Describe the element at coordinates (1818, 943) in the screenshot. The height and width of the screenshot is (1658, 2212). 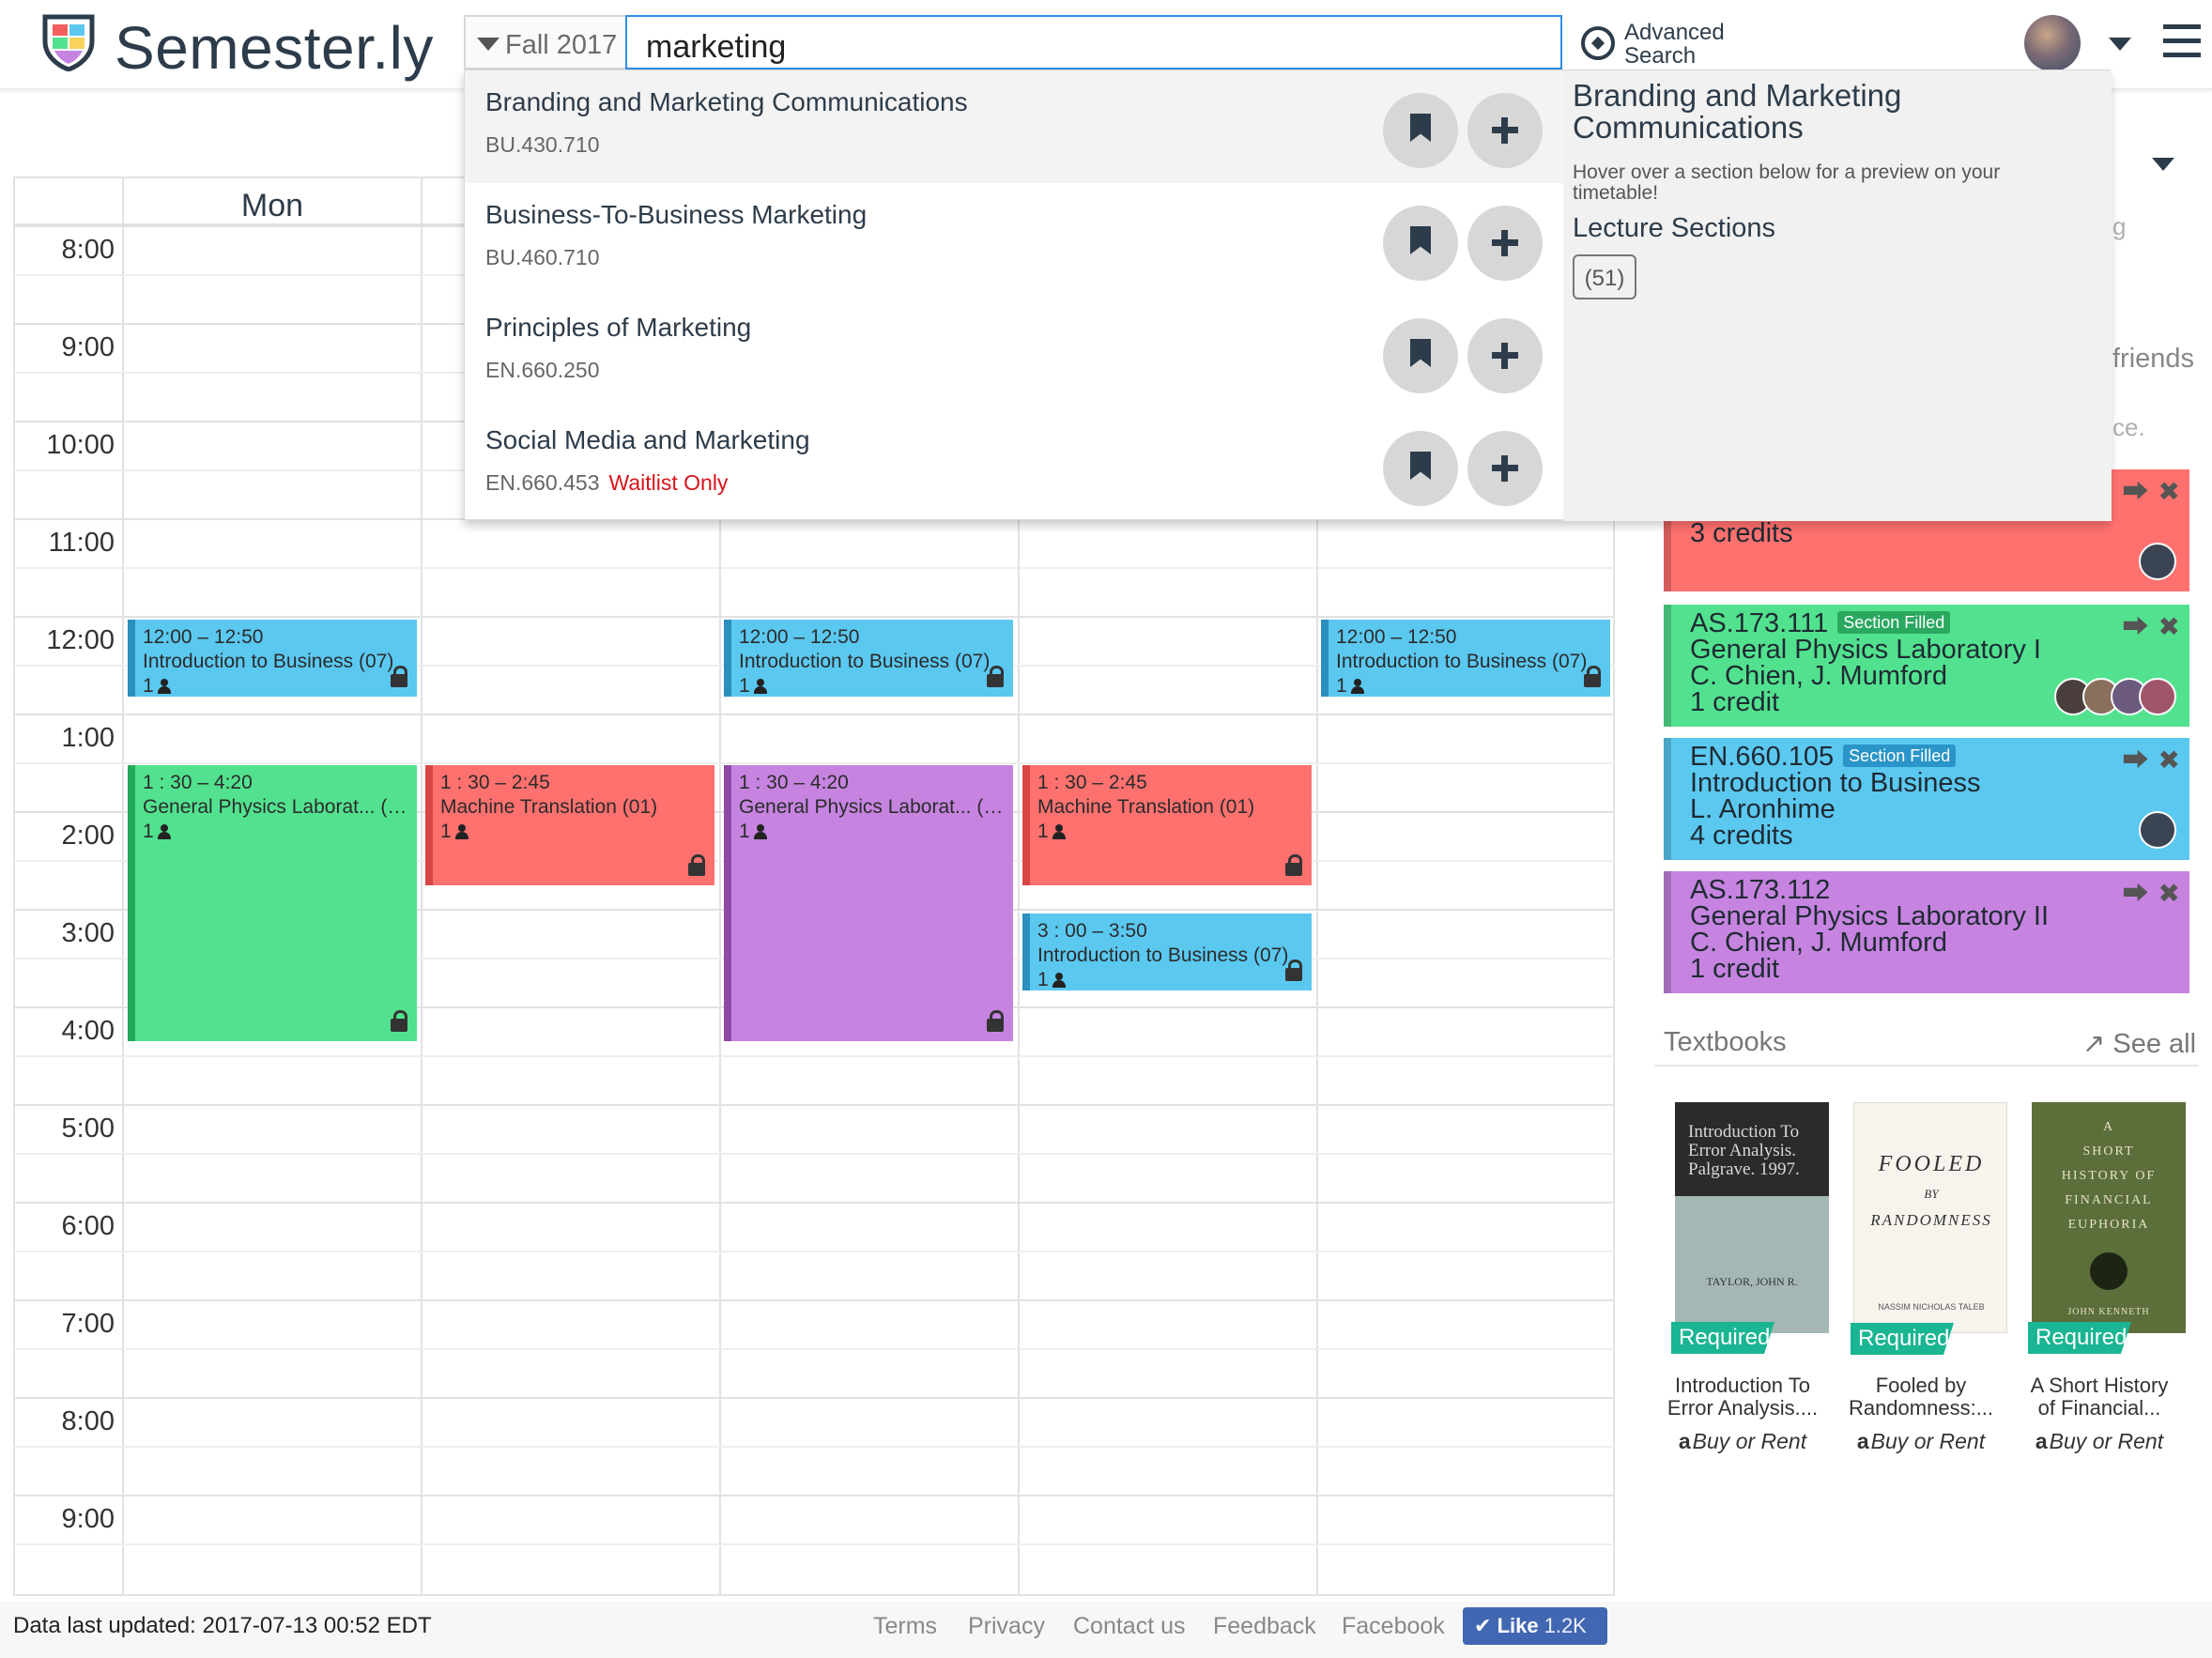
I see `course-instructor: C. Chien, J. Mumford` at that location.